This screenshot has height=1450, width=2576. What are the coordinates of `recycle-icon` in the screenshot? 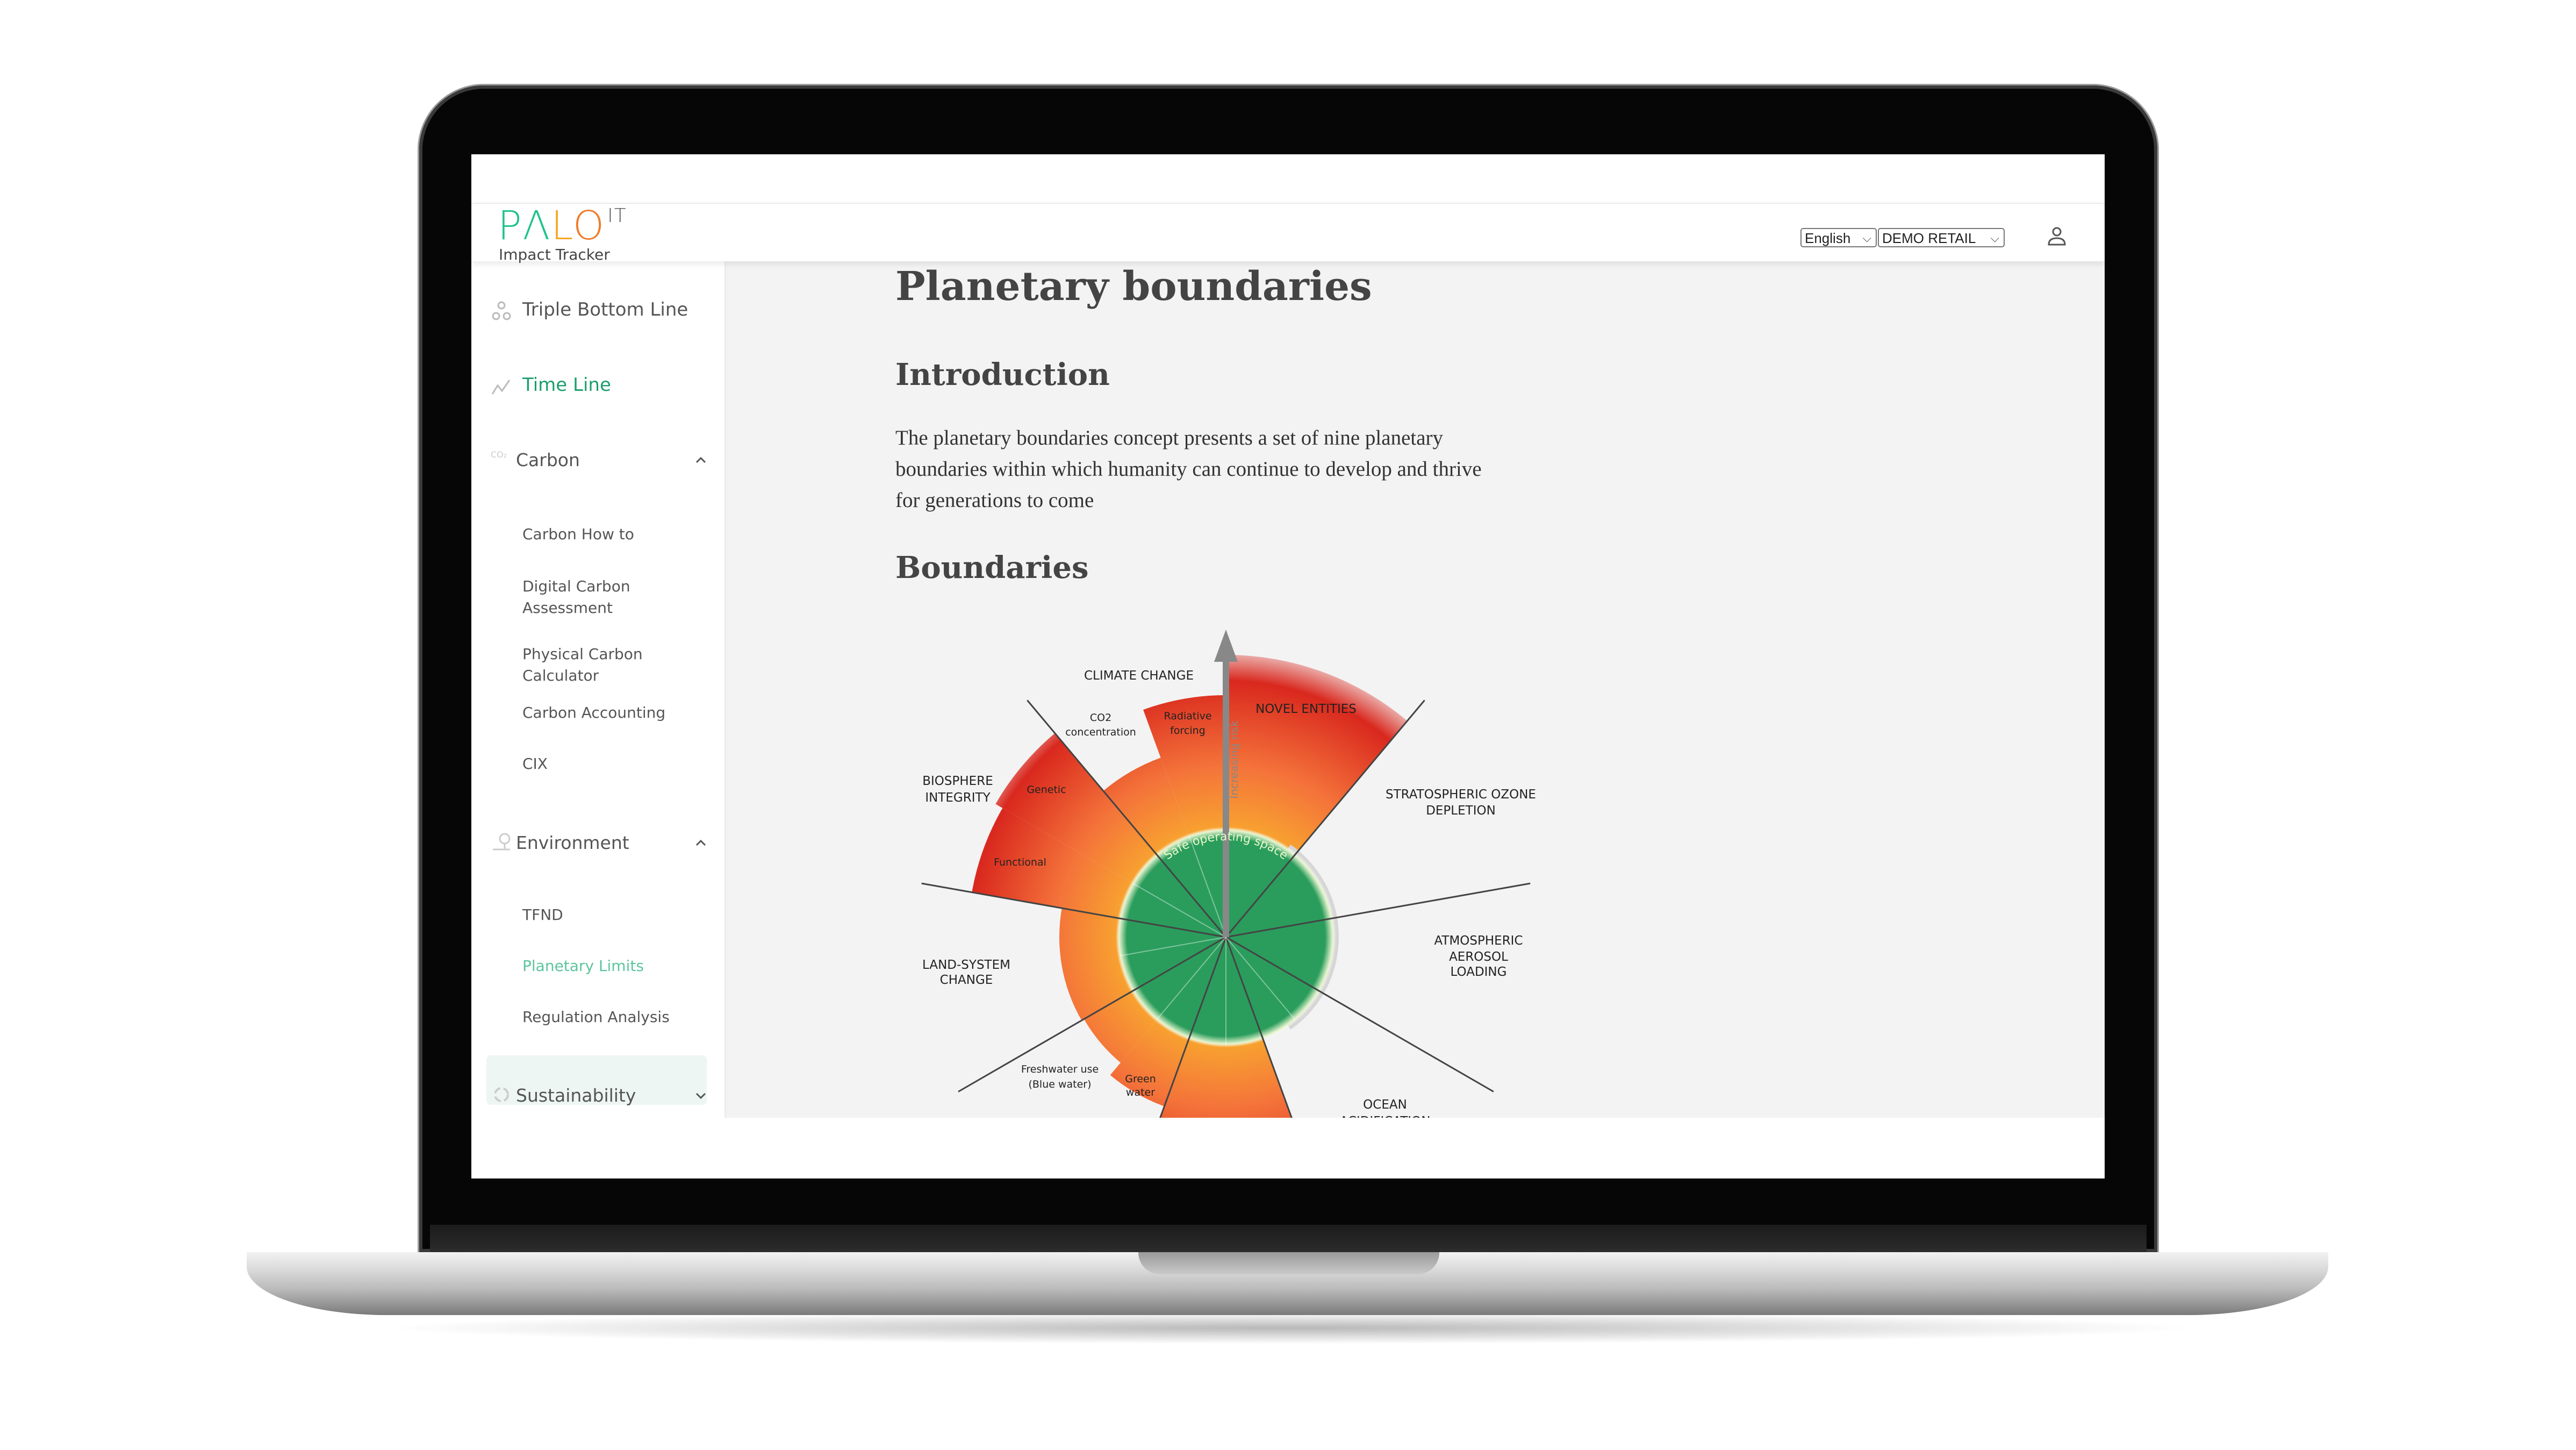 It's located at (501, 1094).